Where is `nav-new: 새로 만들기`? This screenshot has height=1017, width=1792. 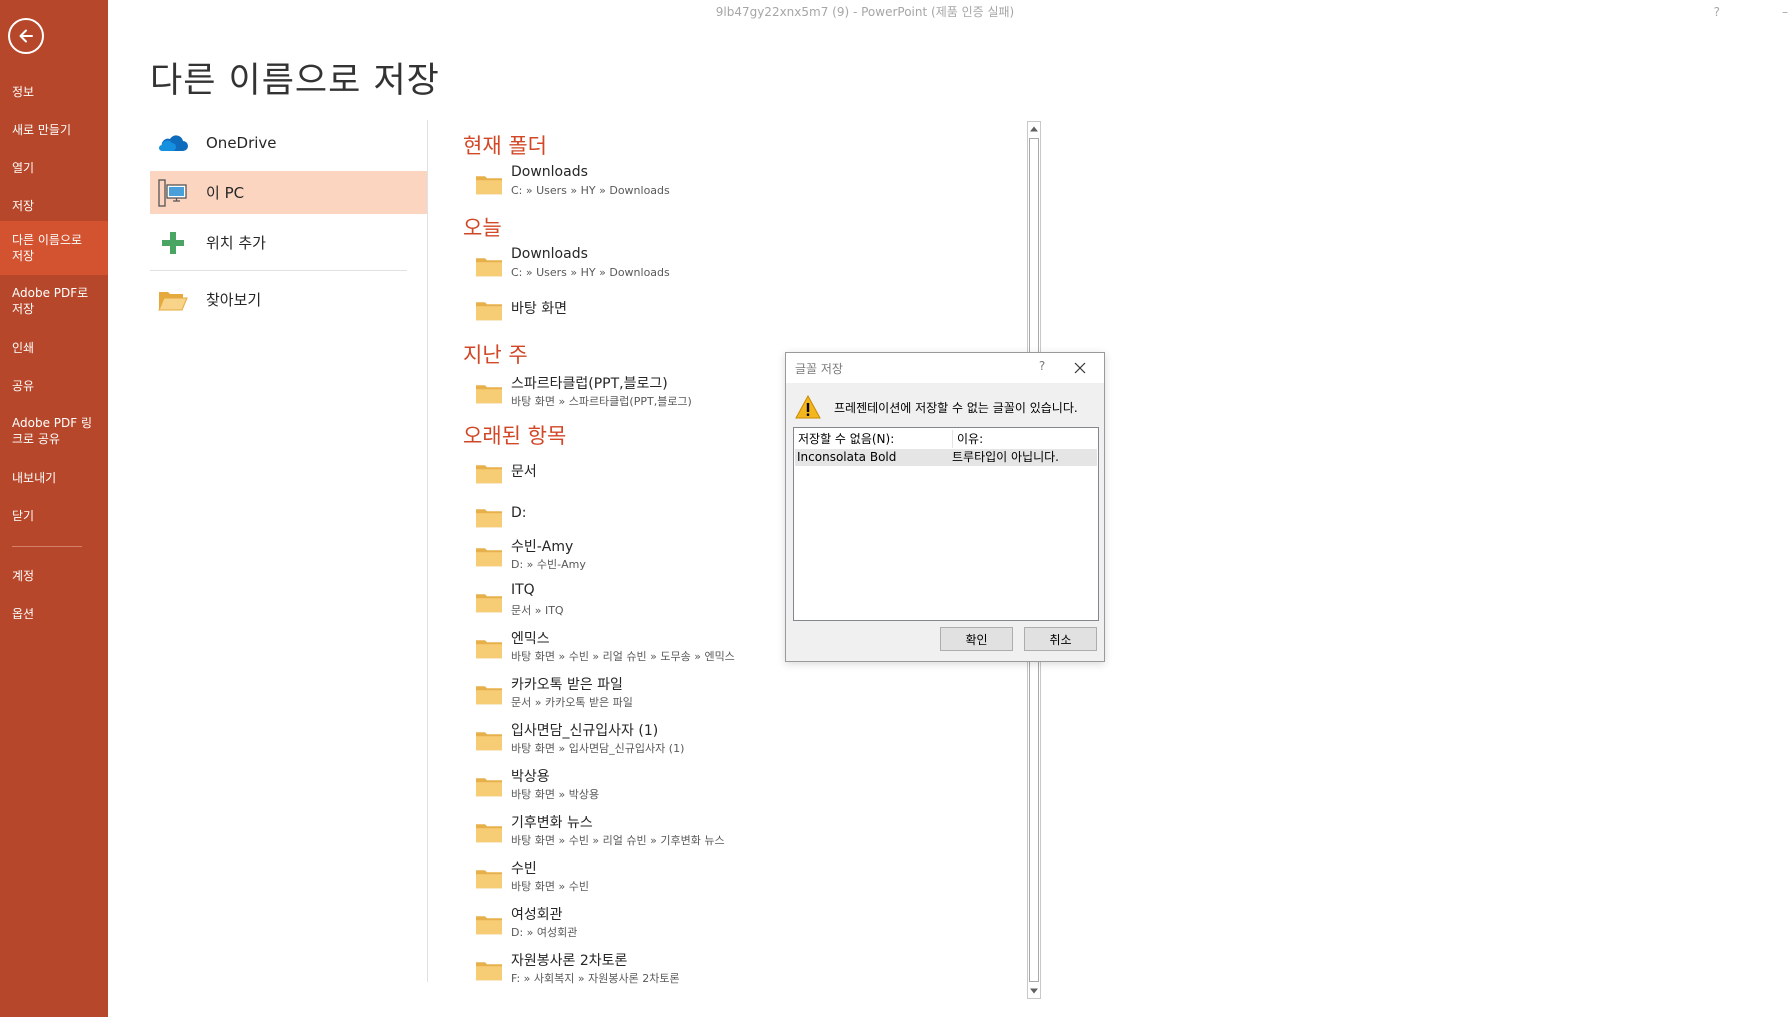 nav-new: 새로 만들기 is located at coordinates (54, 130).